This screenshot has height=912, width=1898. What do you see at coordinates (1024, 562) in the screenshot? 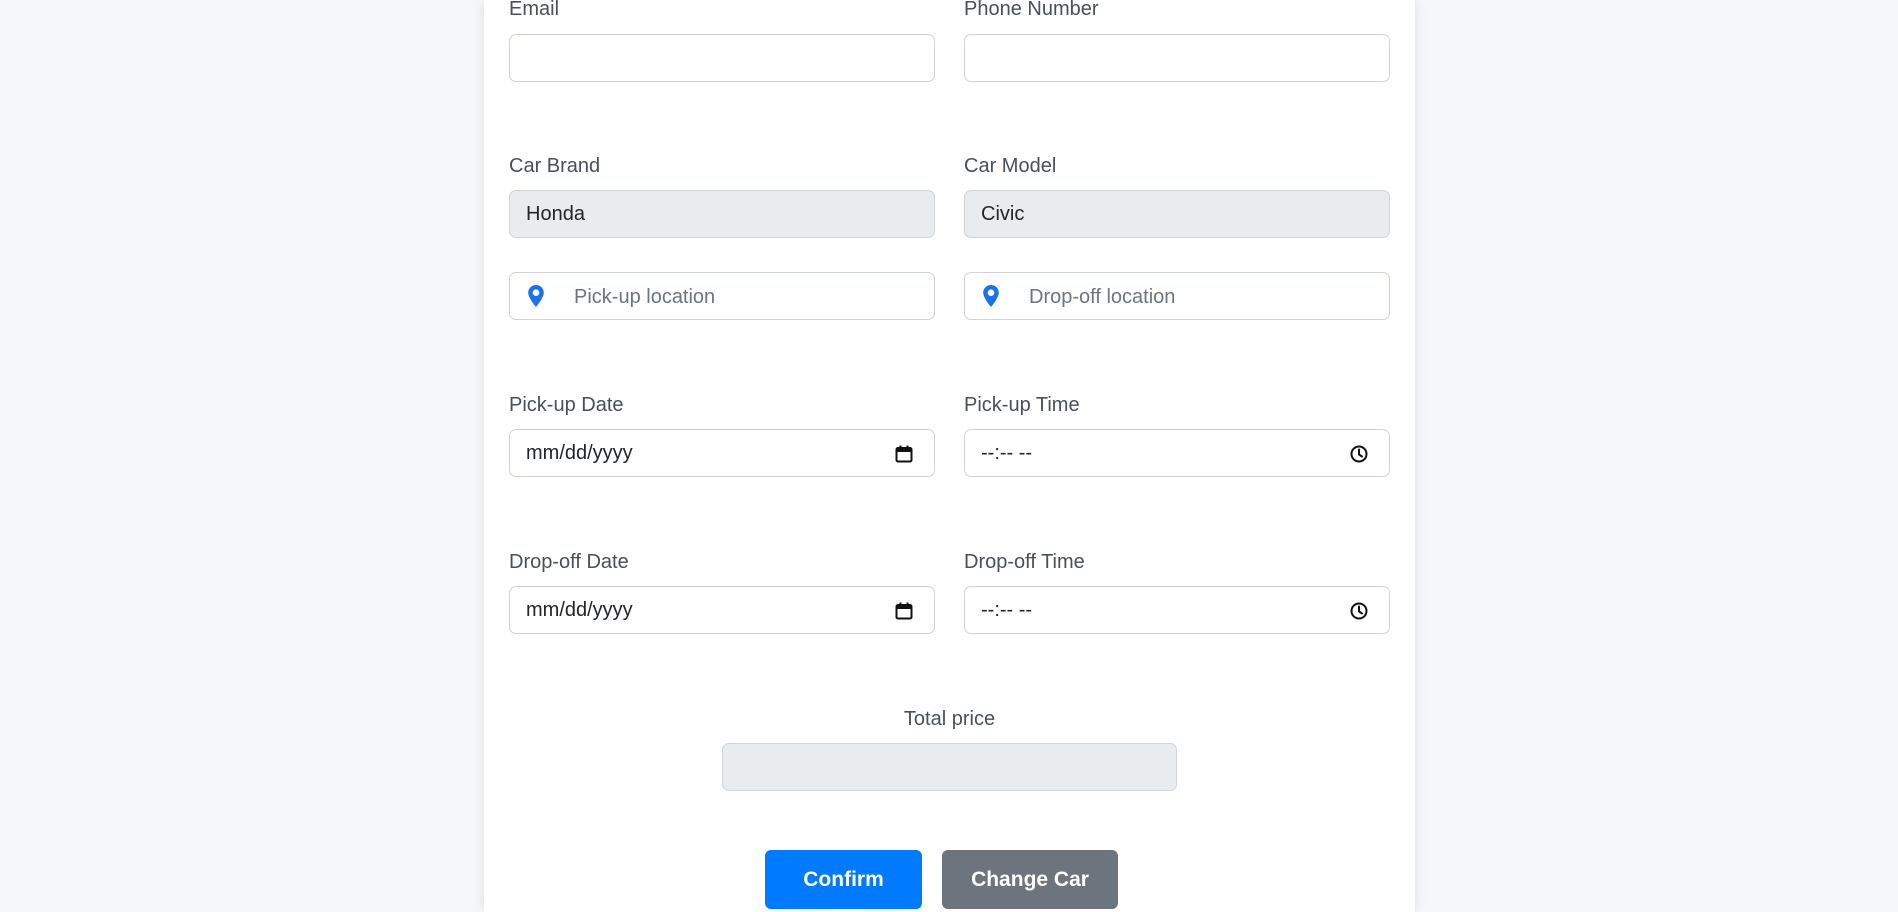
I see `dropoff-time-label: Drop-off Time` at bounding box center [1024, 562].